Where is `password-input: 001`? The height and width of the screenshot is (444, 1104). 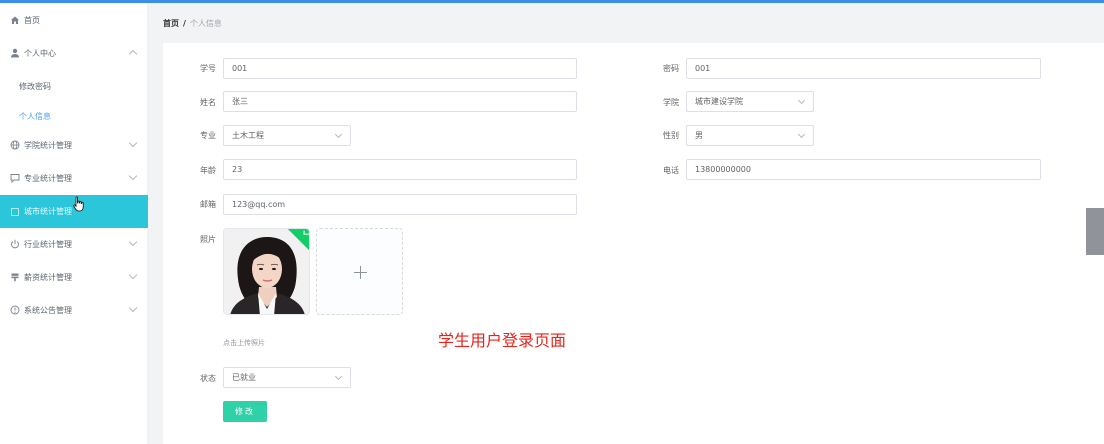 password-input: 001 is located at coordinates (863, 68).